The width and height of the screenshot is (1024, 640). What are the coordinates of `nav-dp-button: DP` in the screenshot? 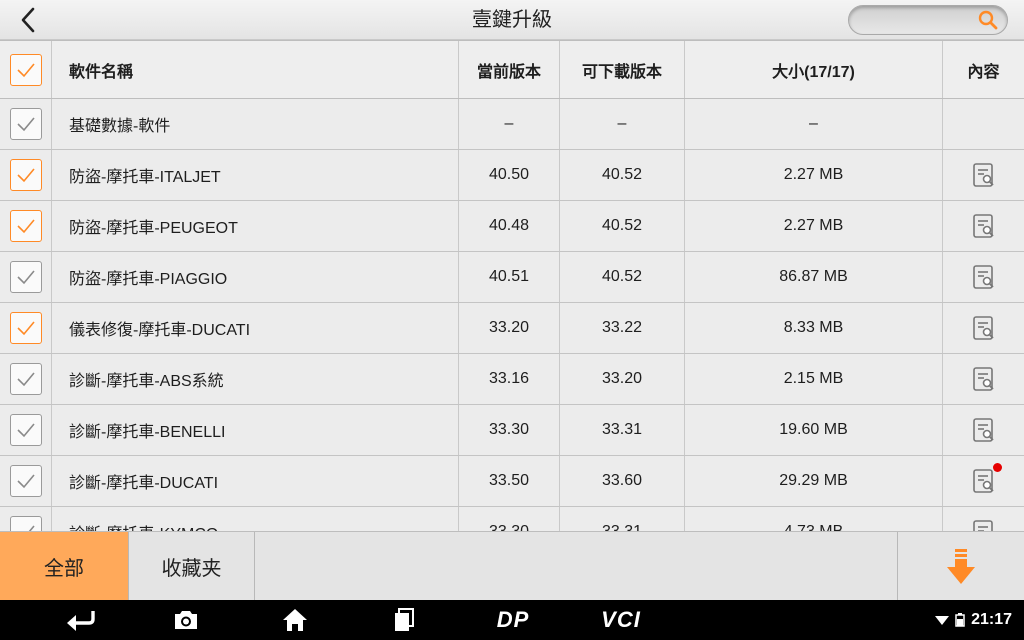 It's located at (513, 620).